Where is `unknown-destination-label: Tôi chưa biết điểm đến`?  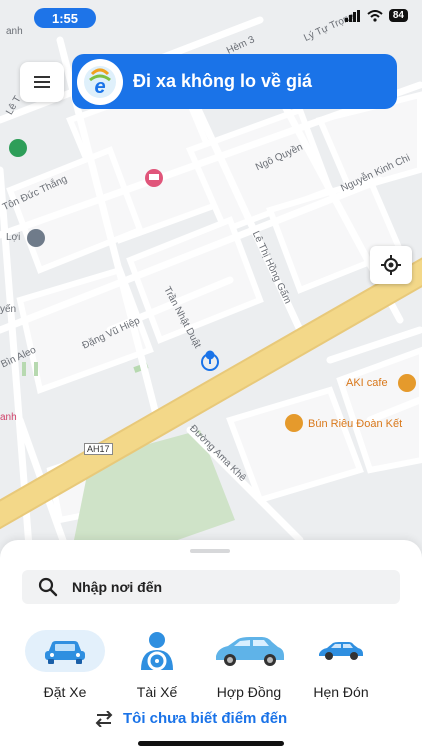
unknown-destination-label: Tôi chưa biết điểm đến is located at coordinates (205, 718).